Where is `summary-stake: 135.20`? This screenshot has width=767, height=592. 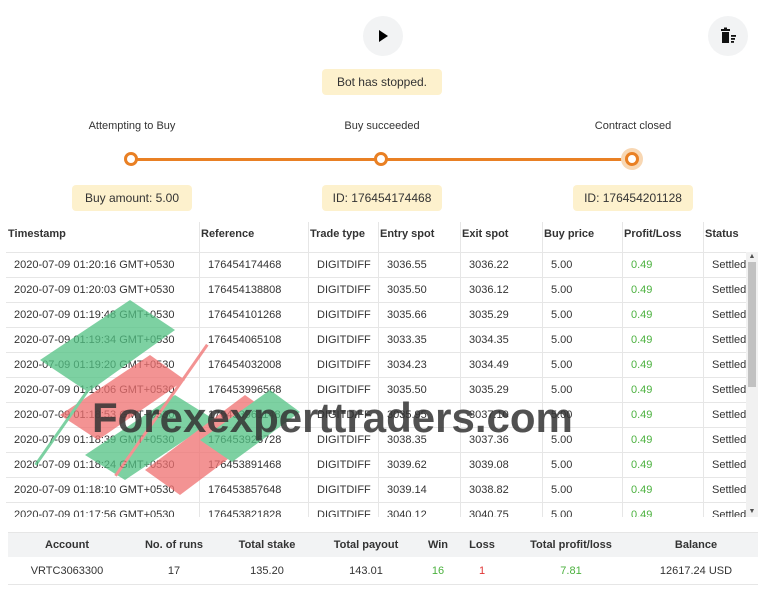
summary-stake: 135.20 is located at coordinates (267, 571).